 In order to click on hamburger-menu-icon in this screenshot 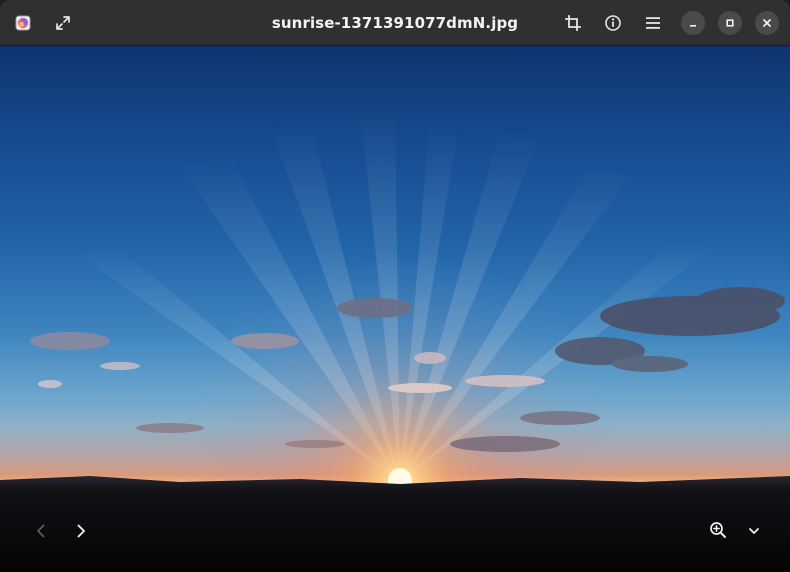, I will do `click(653, 23)`.